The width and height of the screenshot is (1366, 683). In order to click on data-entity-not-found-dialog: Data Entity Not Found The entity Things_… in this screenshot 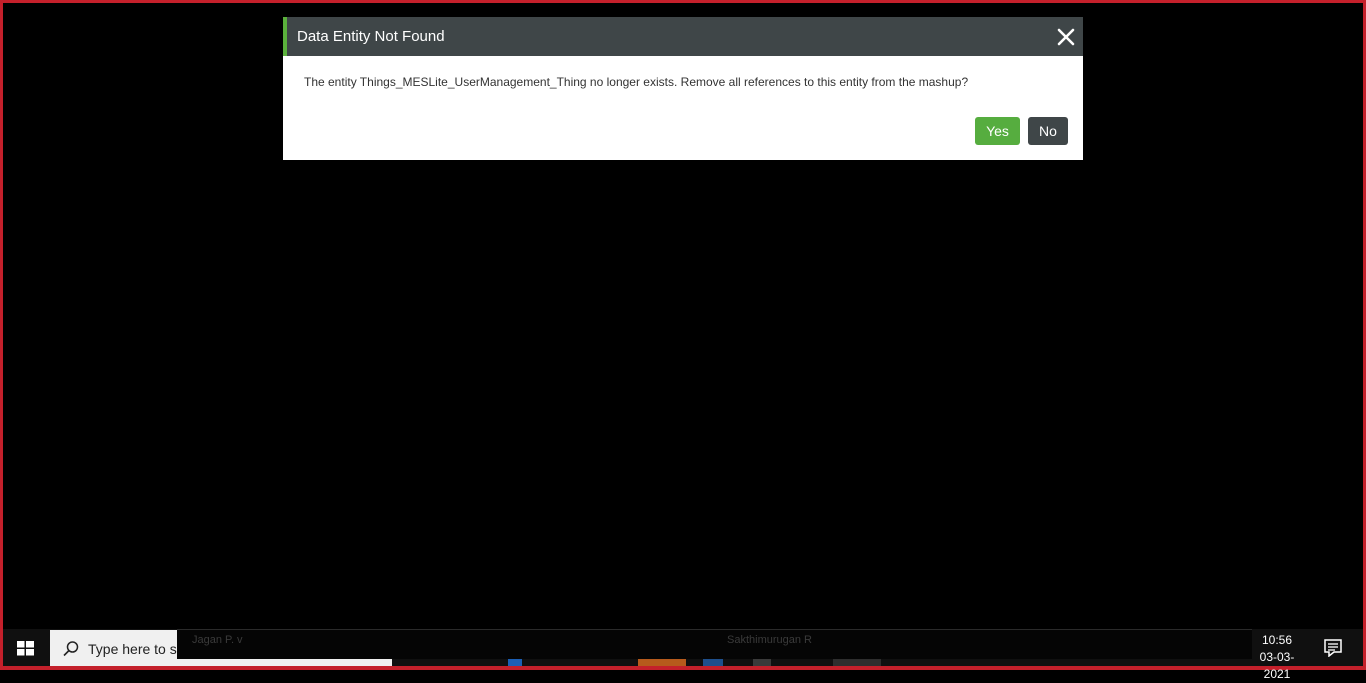, I will do `click(683, 88)`.